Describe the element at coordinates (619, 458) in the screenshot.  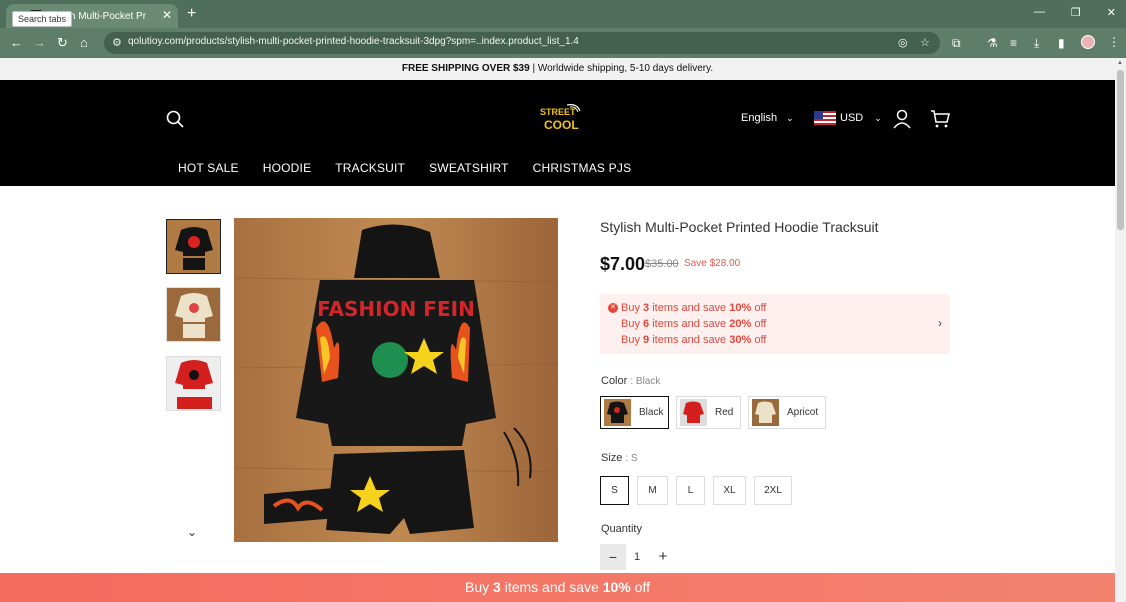
I see `size-label: Size : S` at that location.